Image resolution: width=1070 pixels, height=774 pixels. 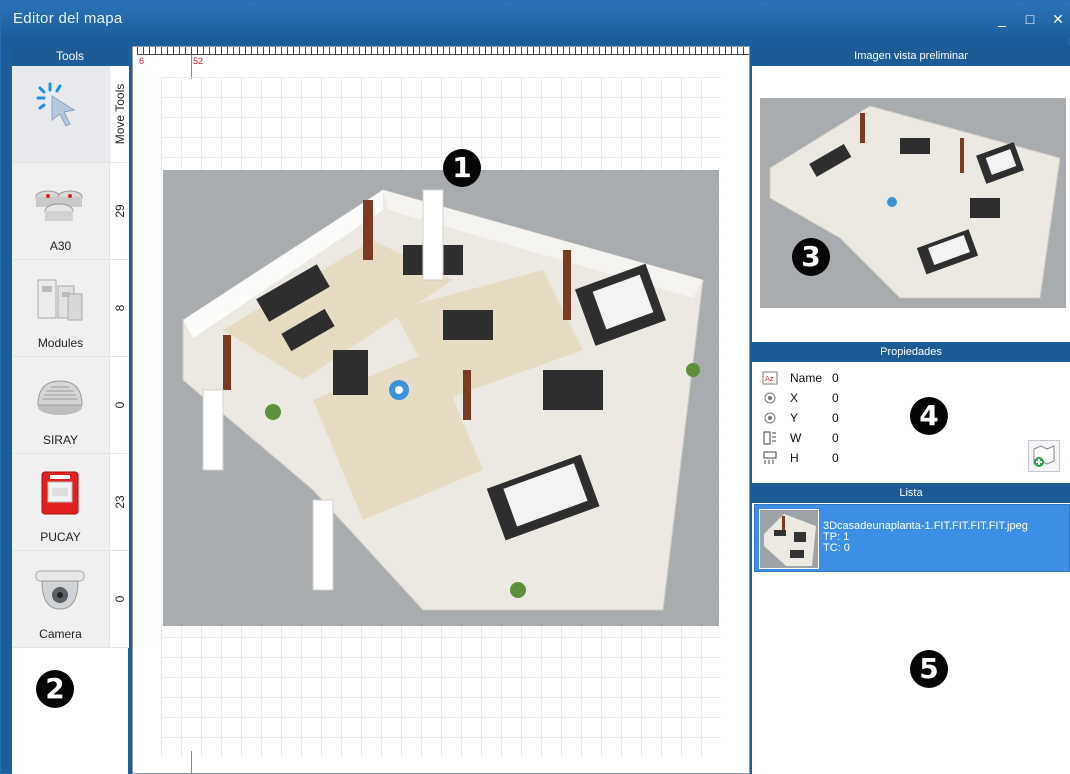 I want to click on horizontal-ruler, so click(x=443, y=51).